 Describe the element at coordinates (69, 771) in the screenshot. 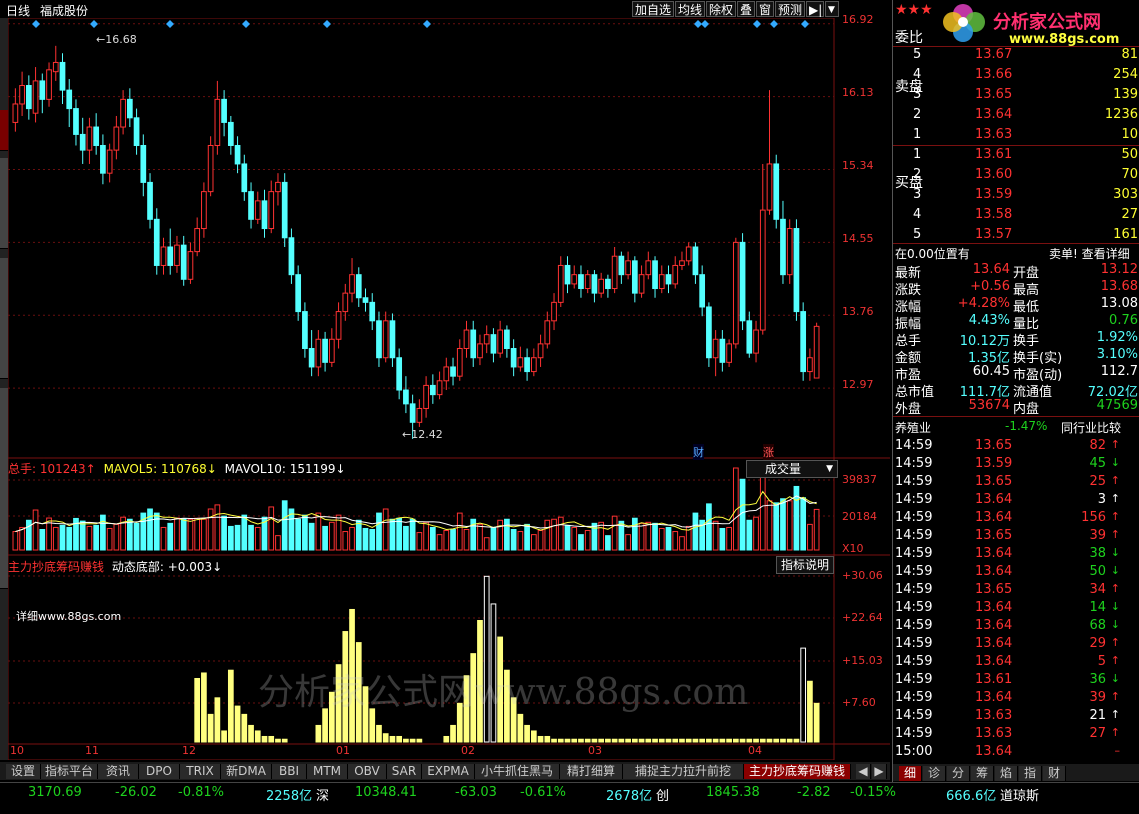

I see `tab-indicator-platform: 指标平台` at that location.